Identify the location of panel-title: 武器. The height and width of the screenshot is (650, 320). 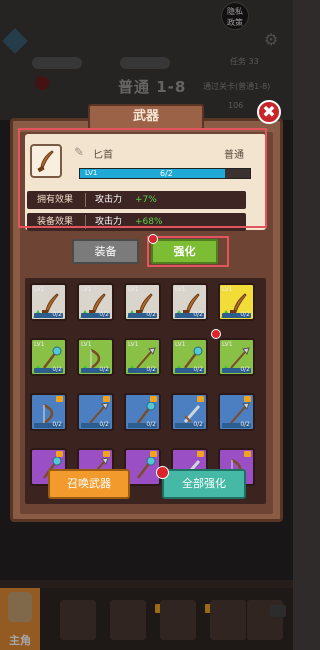
(146, 117).